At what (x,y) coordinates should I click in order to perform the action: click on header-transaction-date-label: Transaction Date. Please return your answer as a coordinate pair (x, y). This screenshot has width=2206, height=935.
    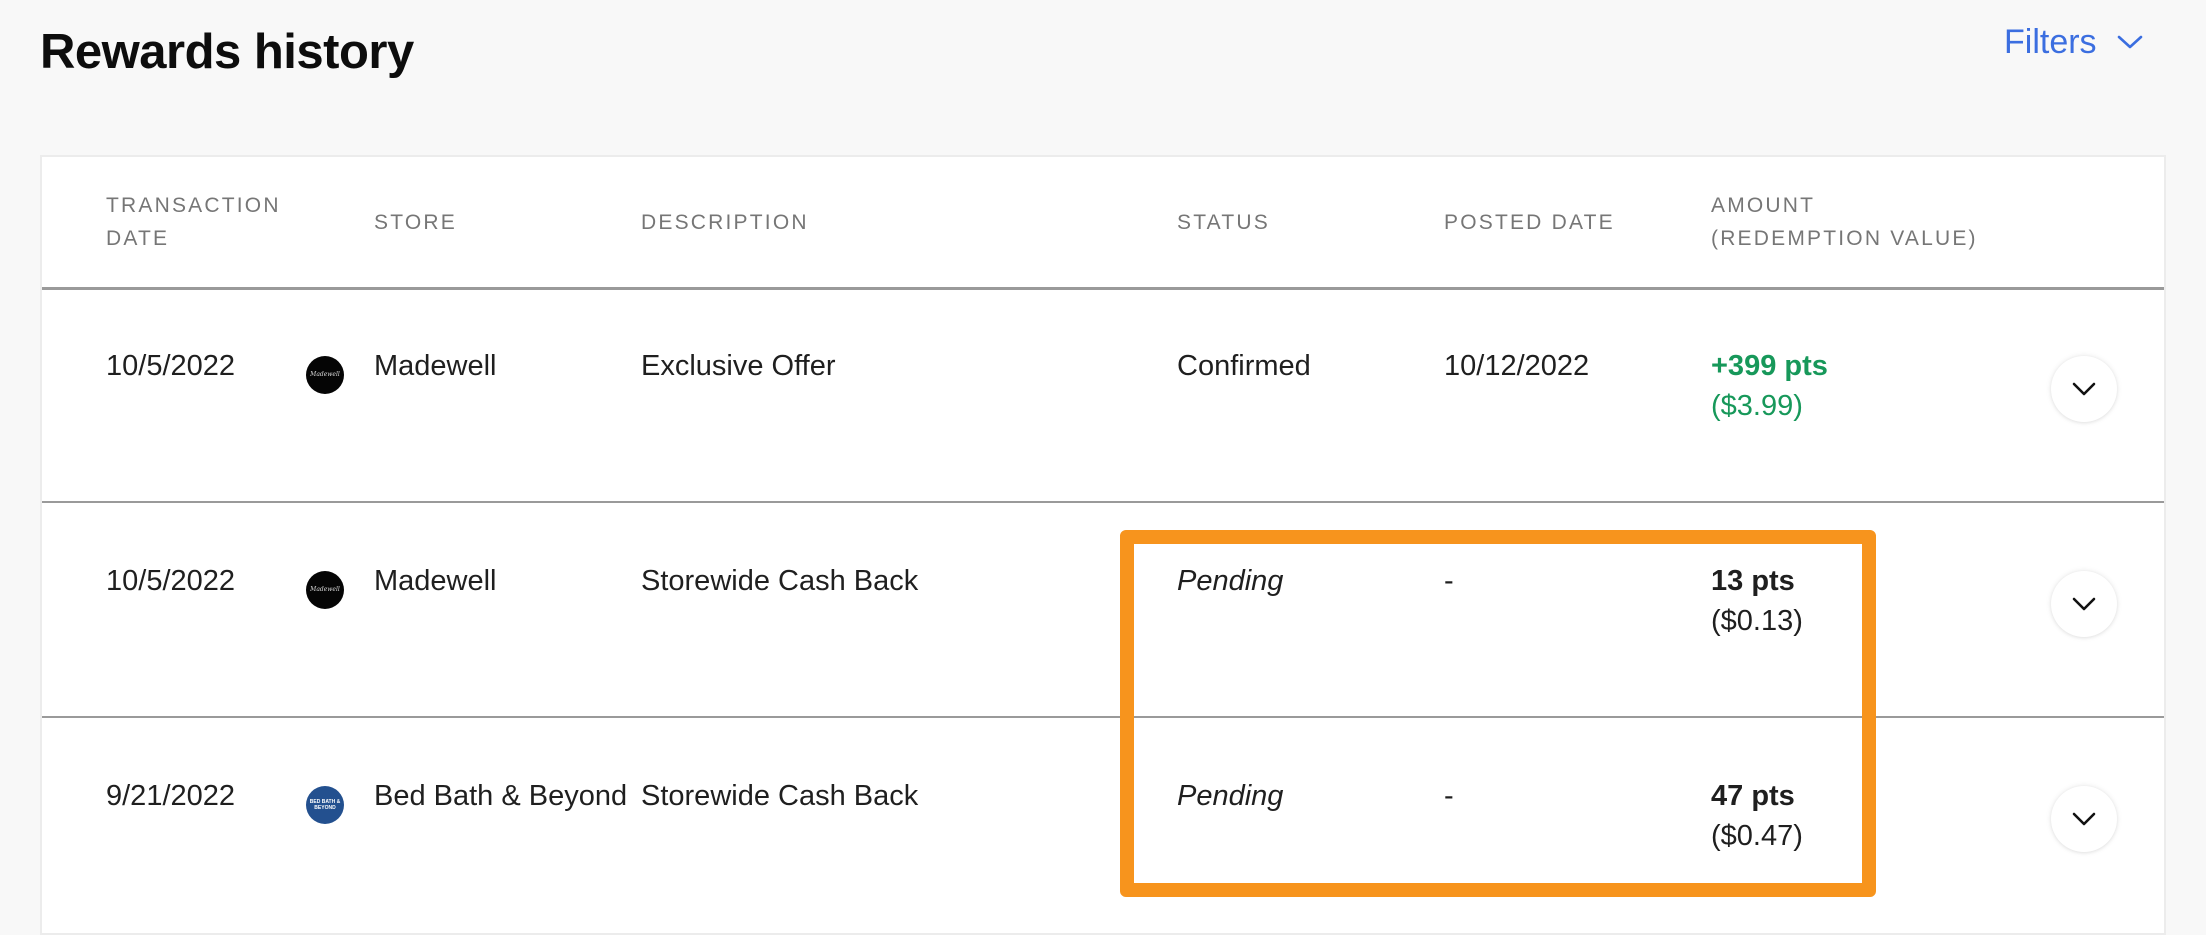
    Looking at the image, I should click on (193, 222).